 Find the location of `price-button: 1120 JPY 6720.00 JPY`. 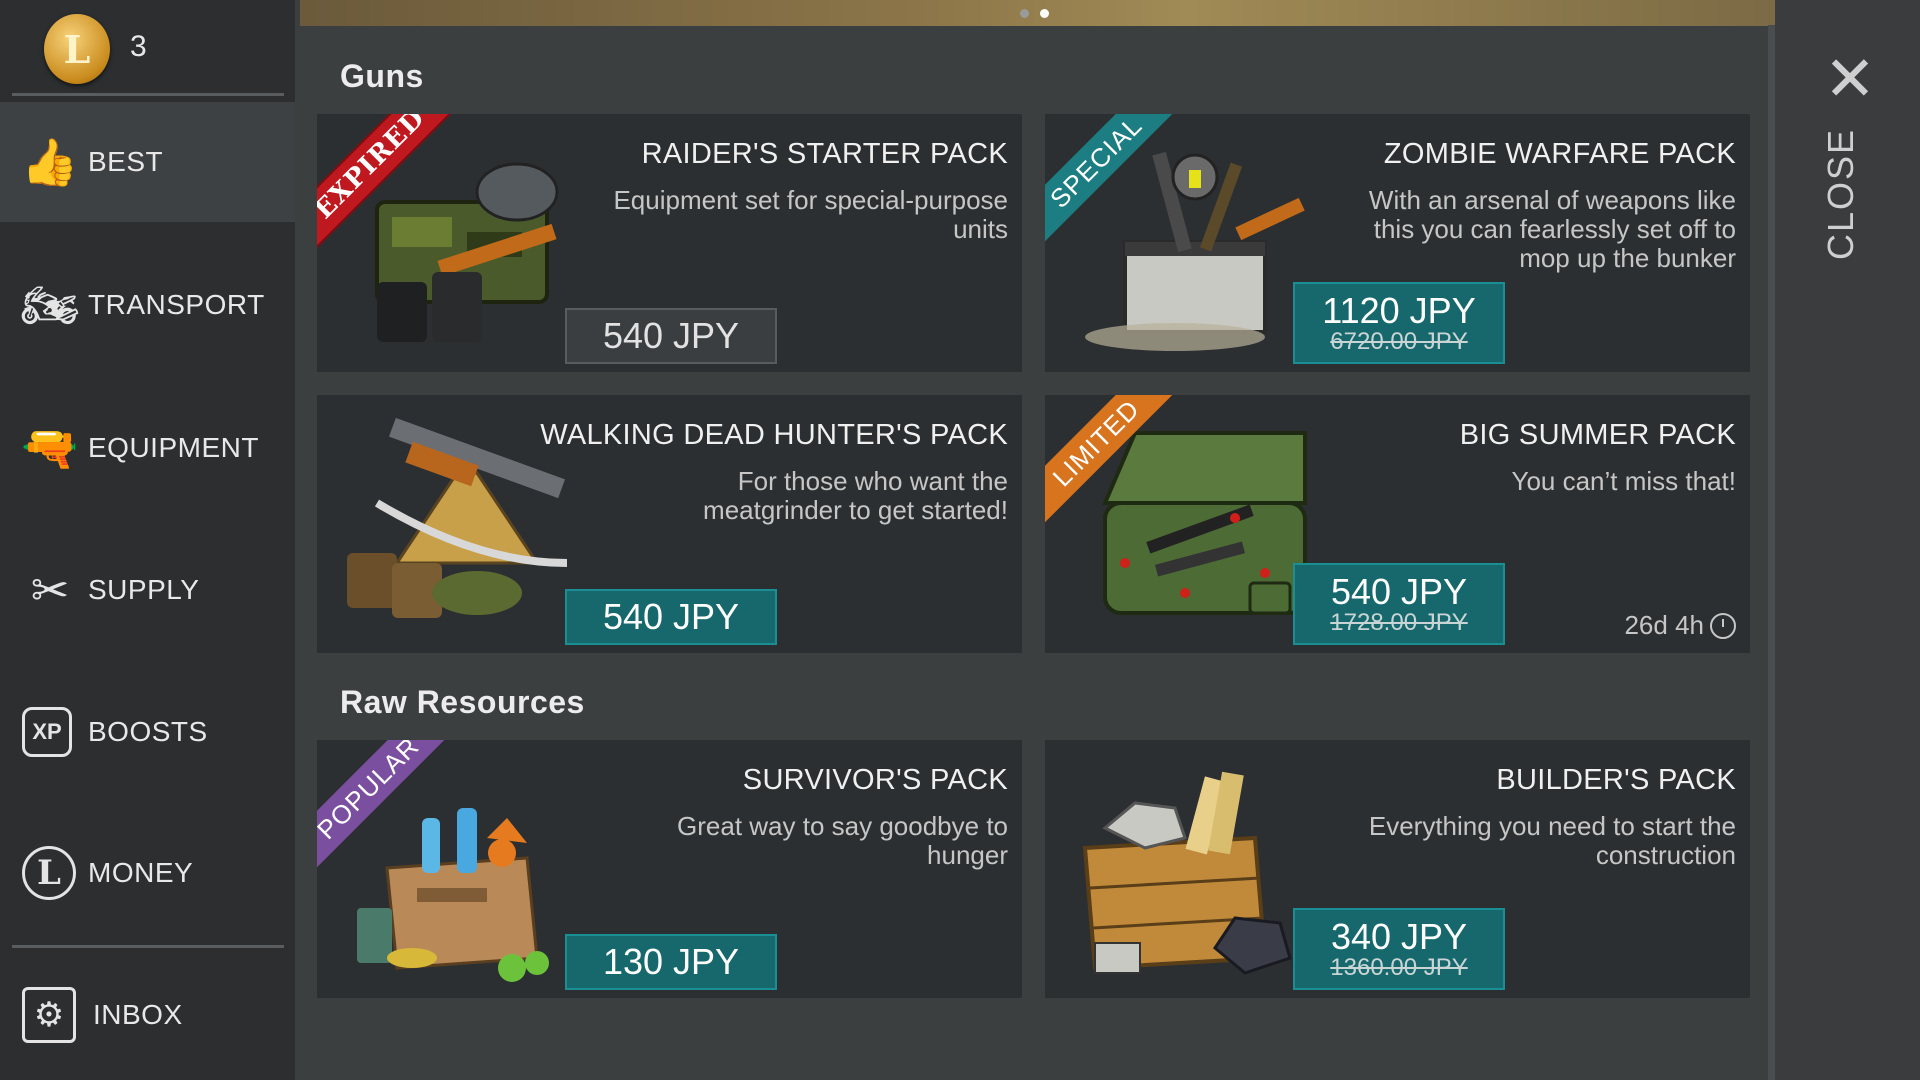

price-button: 1120 JPY 6720.00 JPY is located at coordinates (1399, 323).